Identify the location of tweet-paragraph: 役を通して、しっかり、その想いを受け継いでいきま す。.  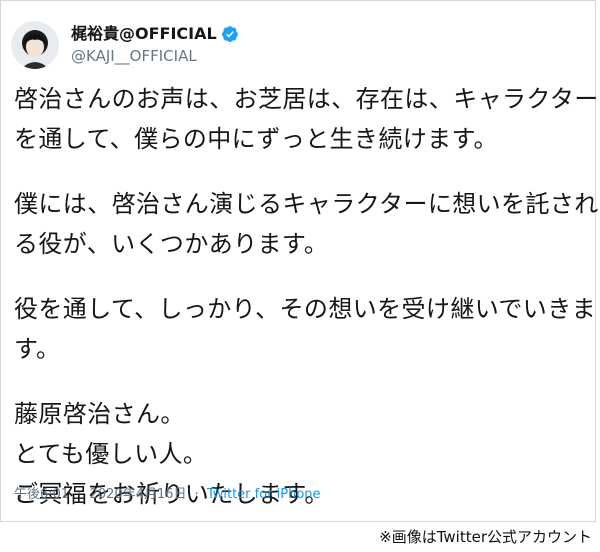
(305, 329).